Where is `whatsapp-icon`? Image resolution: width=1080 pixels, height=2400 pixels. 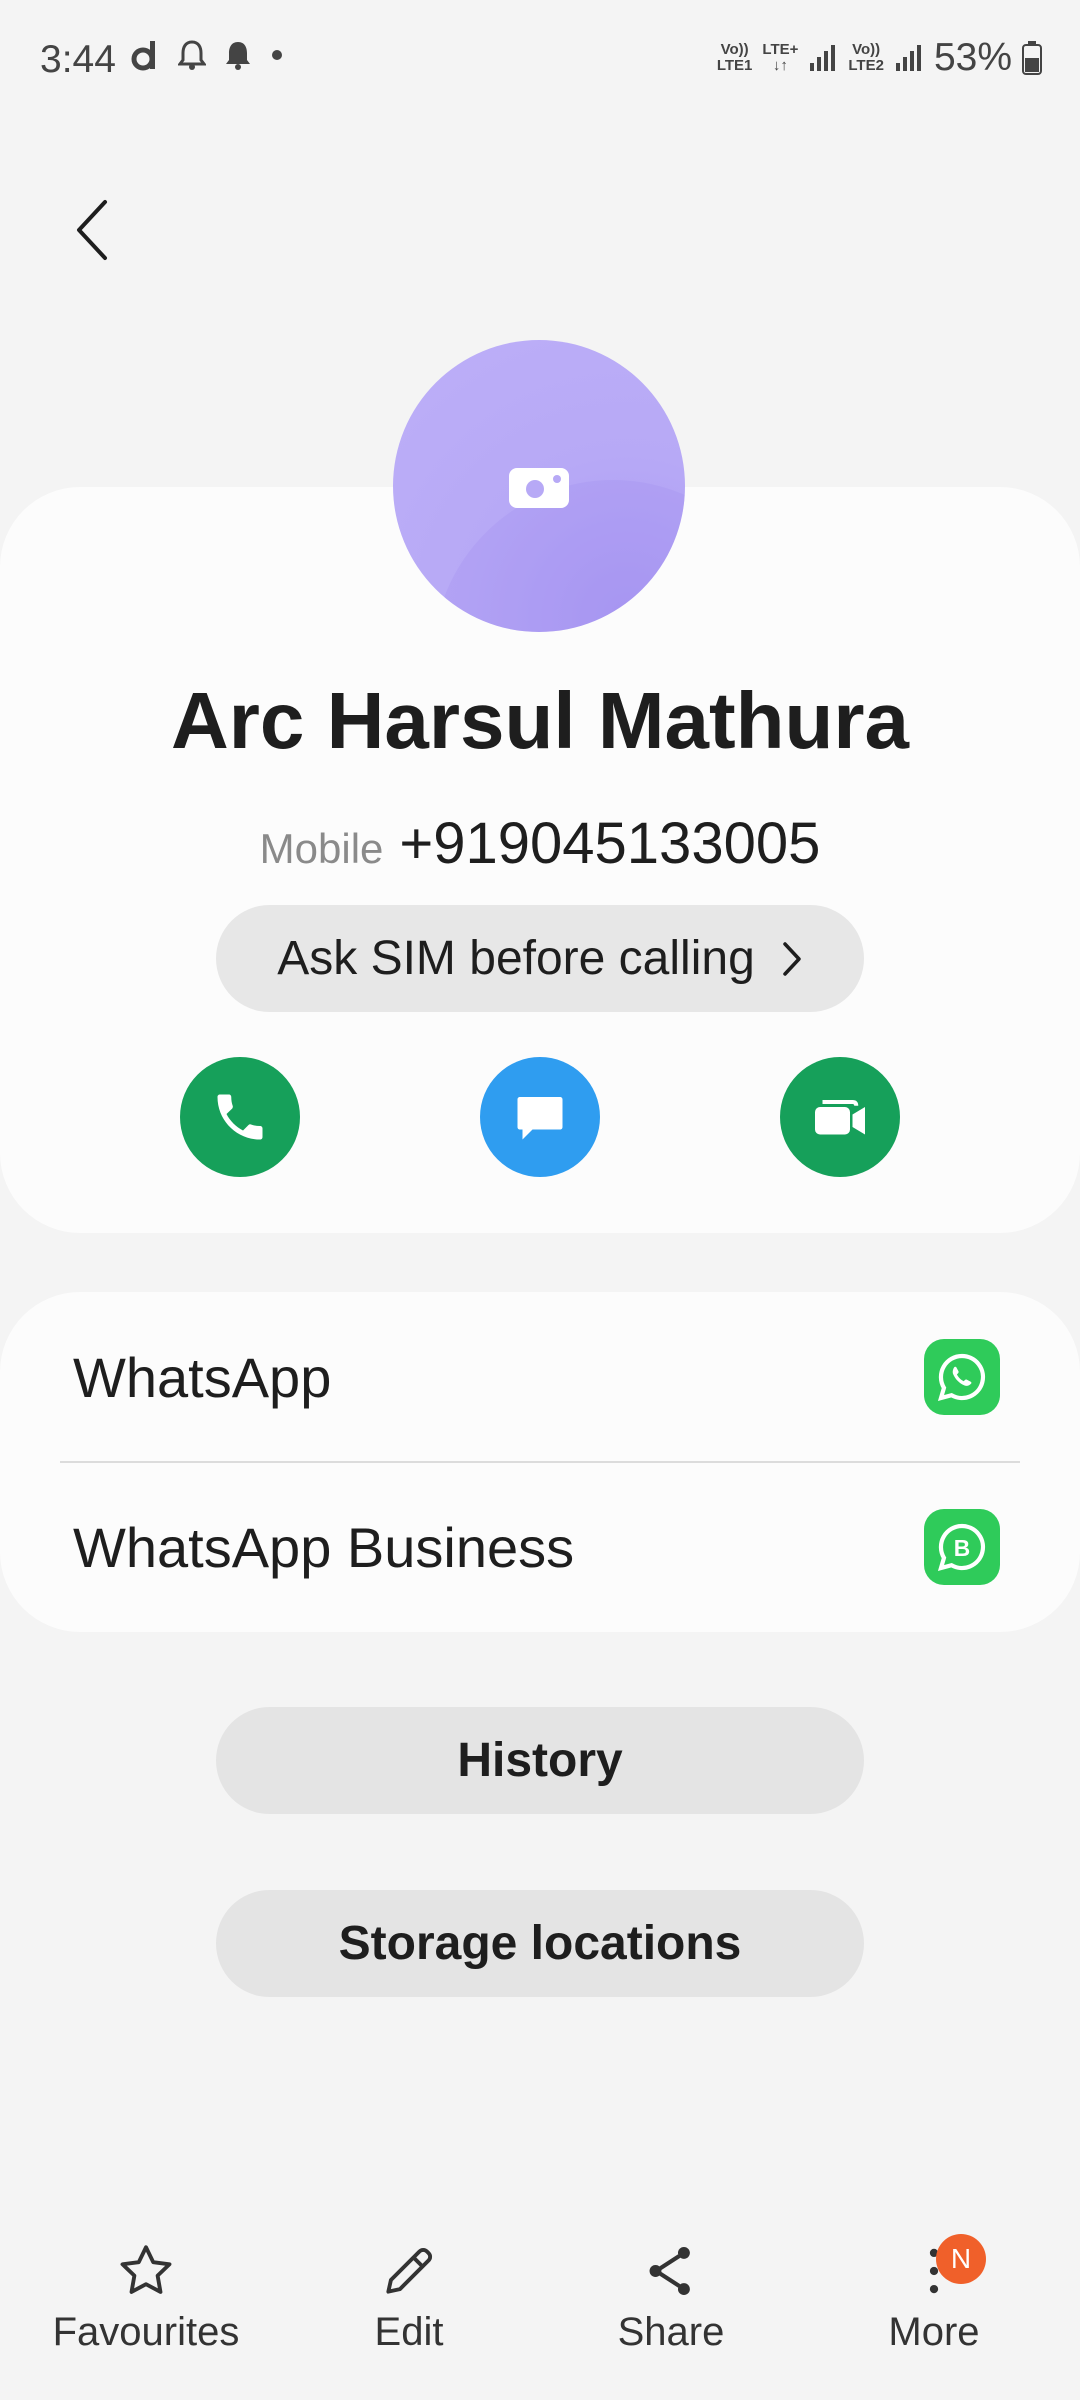 whatsapp-icon is located at coordinates (962, 1377).